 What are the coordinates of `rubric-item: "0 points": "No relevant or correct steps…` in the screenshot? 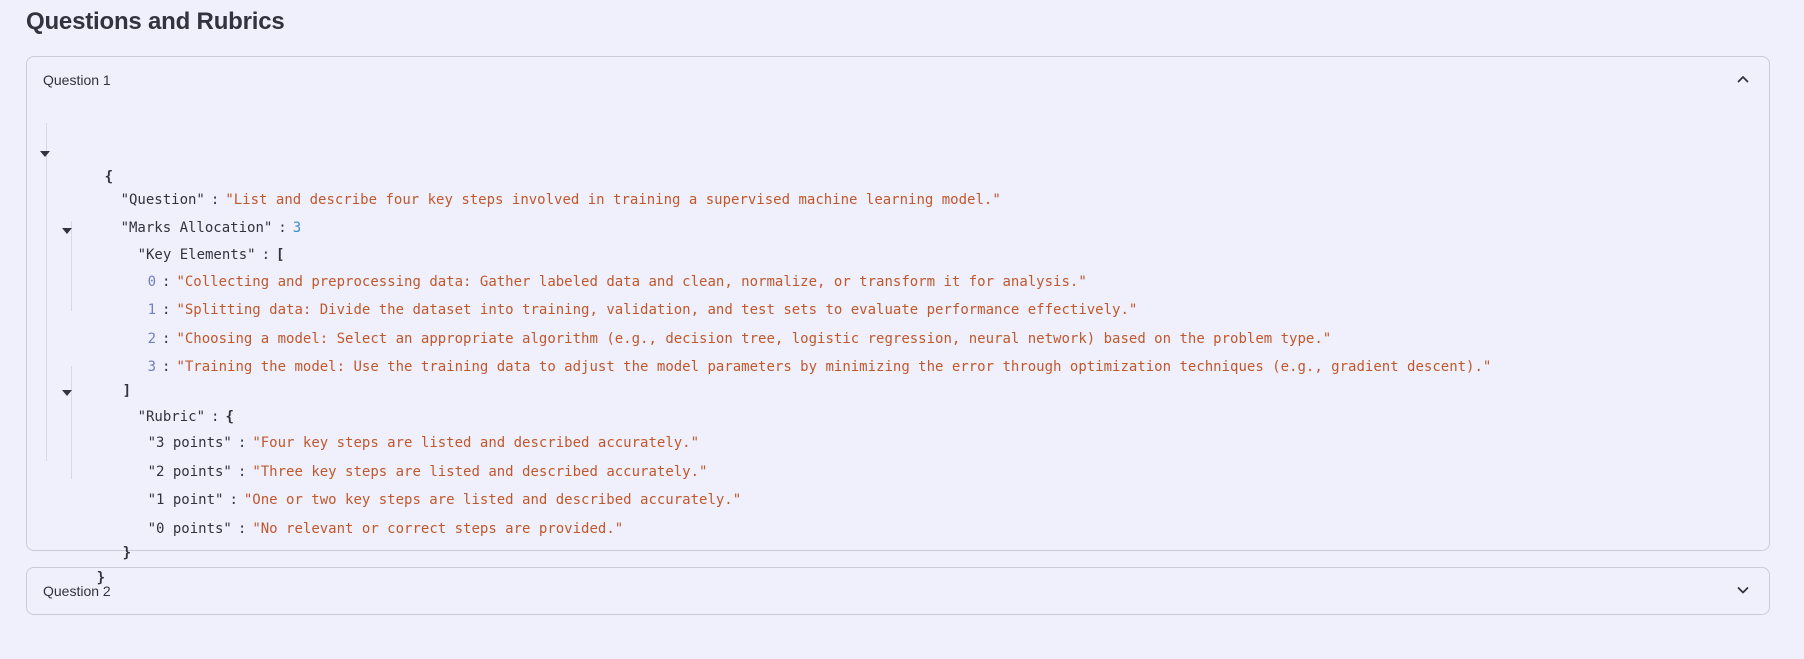 It's located at (385, 529).